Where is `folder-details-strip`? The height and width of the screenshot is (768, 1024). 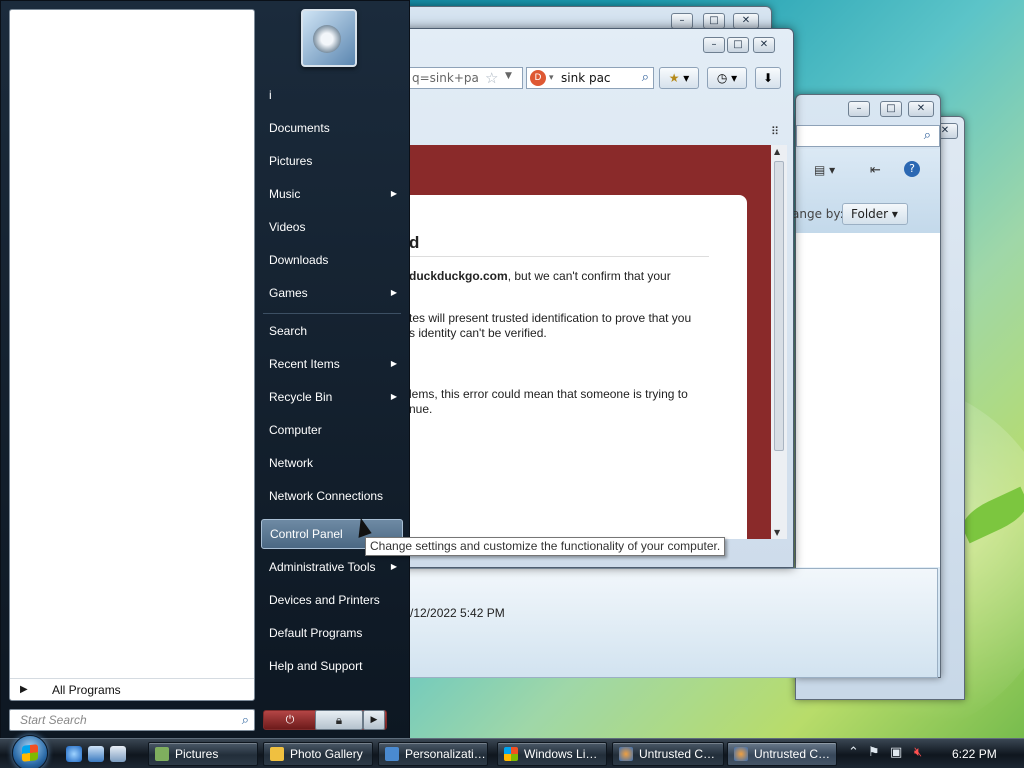
folder-details-strip is located at coordinates (673, 623).